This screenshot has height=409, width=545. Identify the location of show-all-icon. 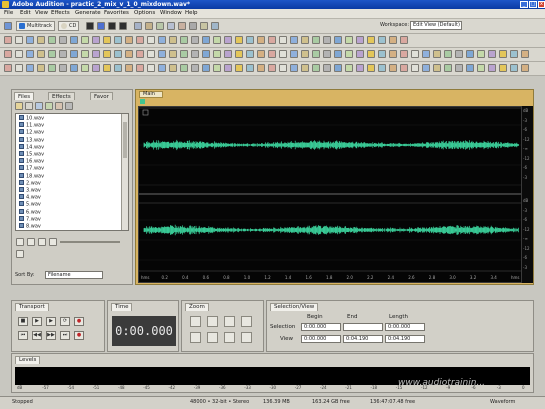
(20, 254).